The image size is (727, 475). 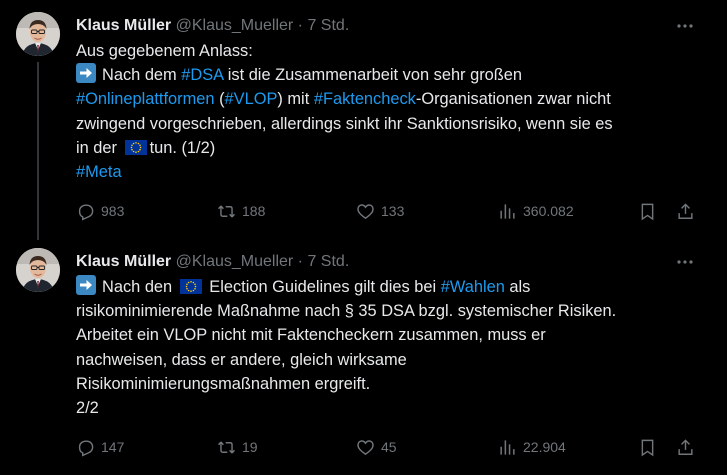 I want to click on tweet-actions: 983 188 133 360.082, so click(x=391, y=211).